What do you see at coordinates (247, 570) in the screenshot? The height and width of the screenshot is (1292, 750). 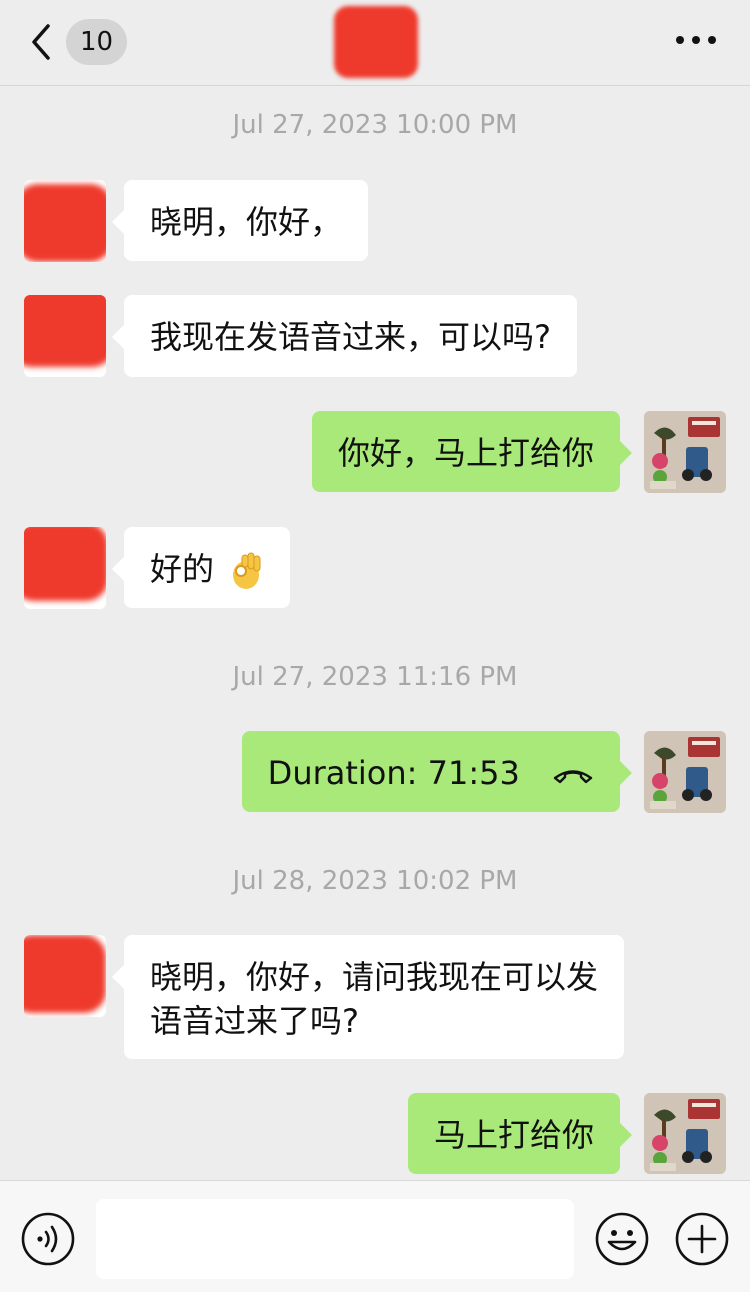 I see `ok-hand-emoji-icon` at bounding box center [247, 570].